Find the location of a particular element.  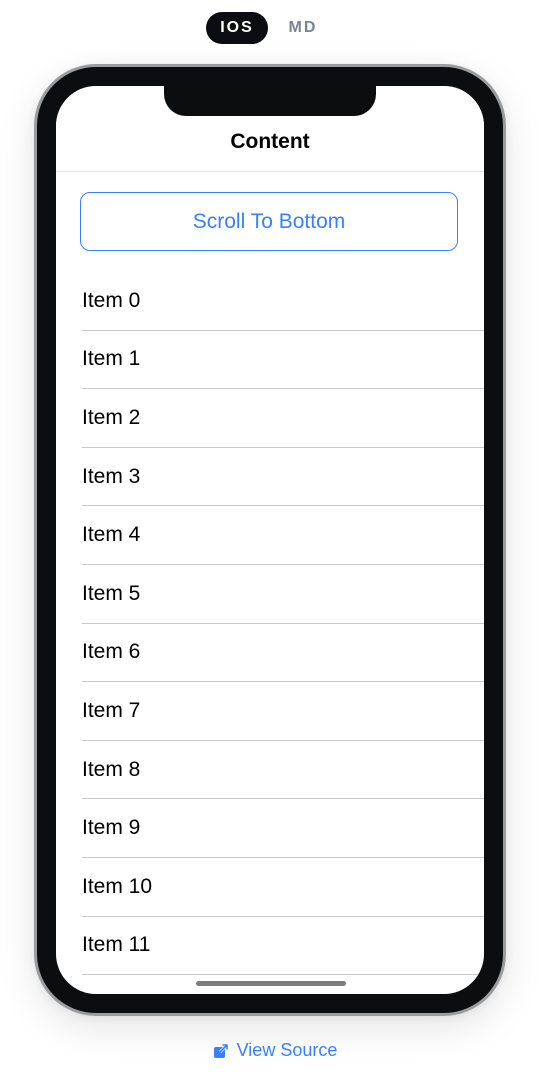

ios-mode-button: IOS is located at coordinates (237, 28).